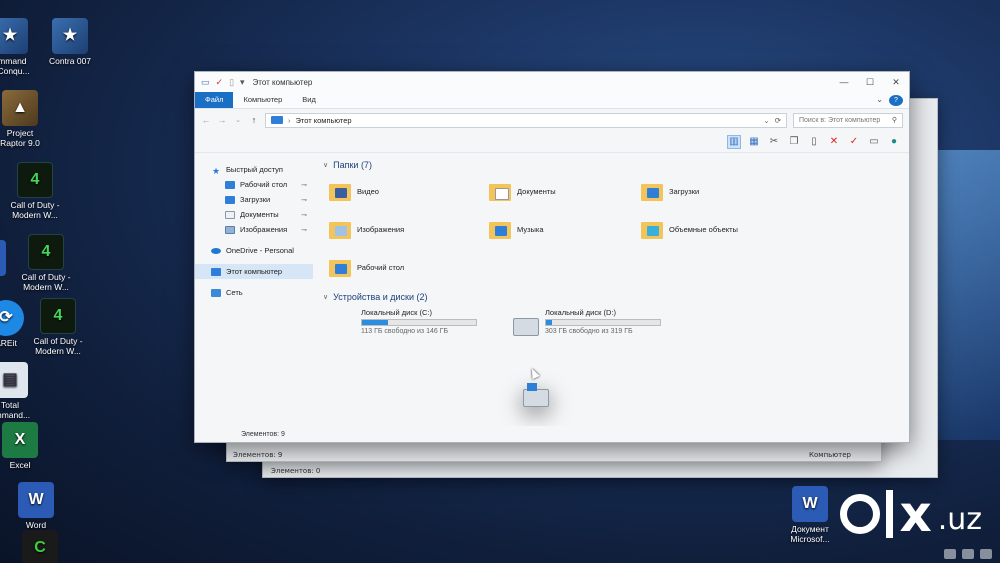  Describe the element at coordinates (552, 82) in the screenshot. I see `title-bar: ▭ ✓ ▯ ▾ Этот компьютер — ☐ ✕` at that location.